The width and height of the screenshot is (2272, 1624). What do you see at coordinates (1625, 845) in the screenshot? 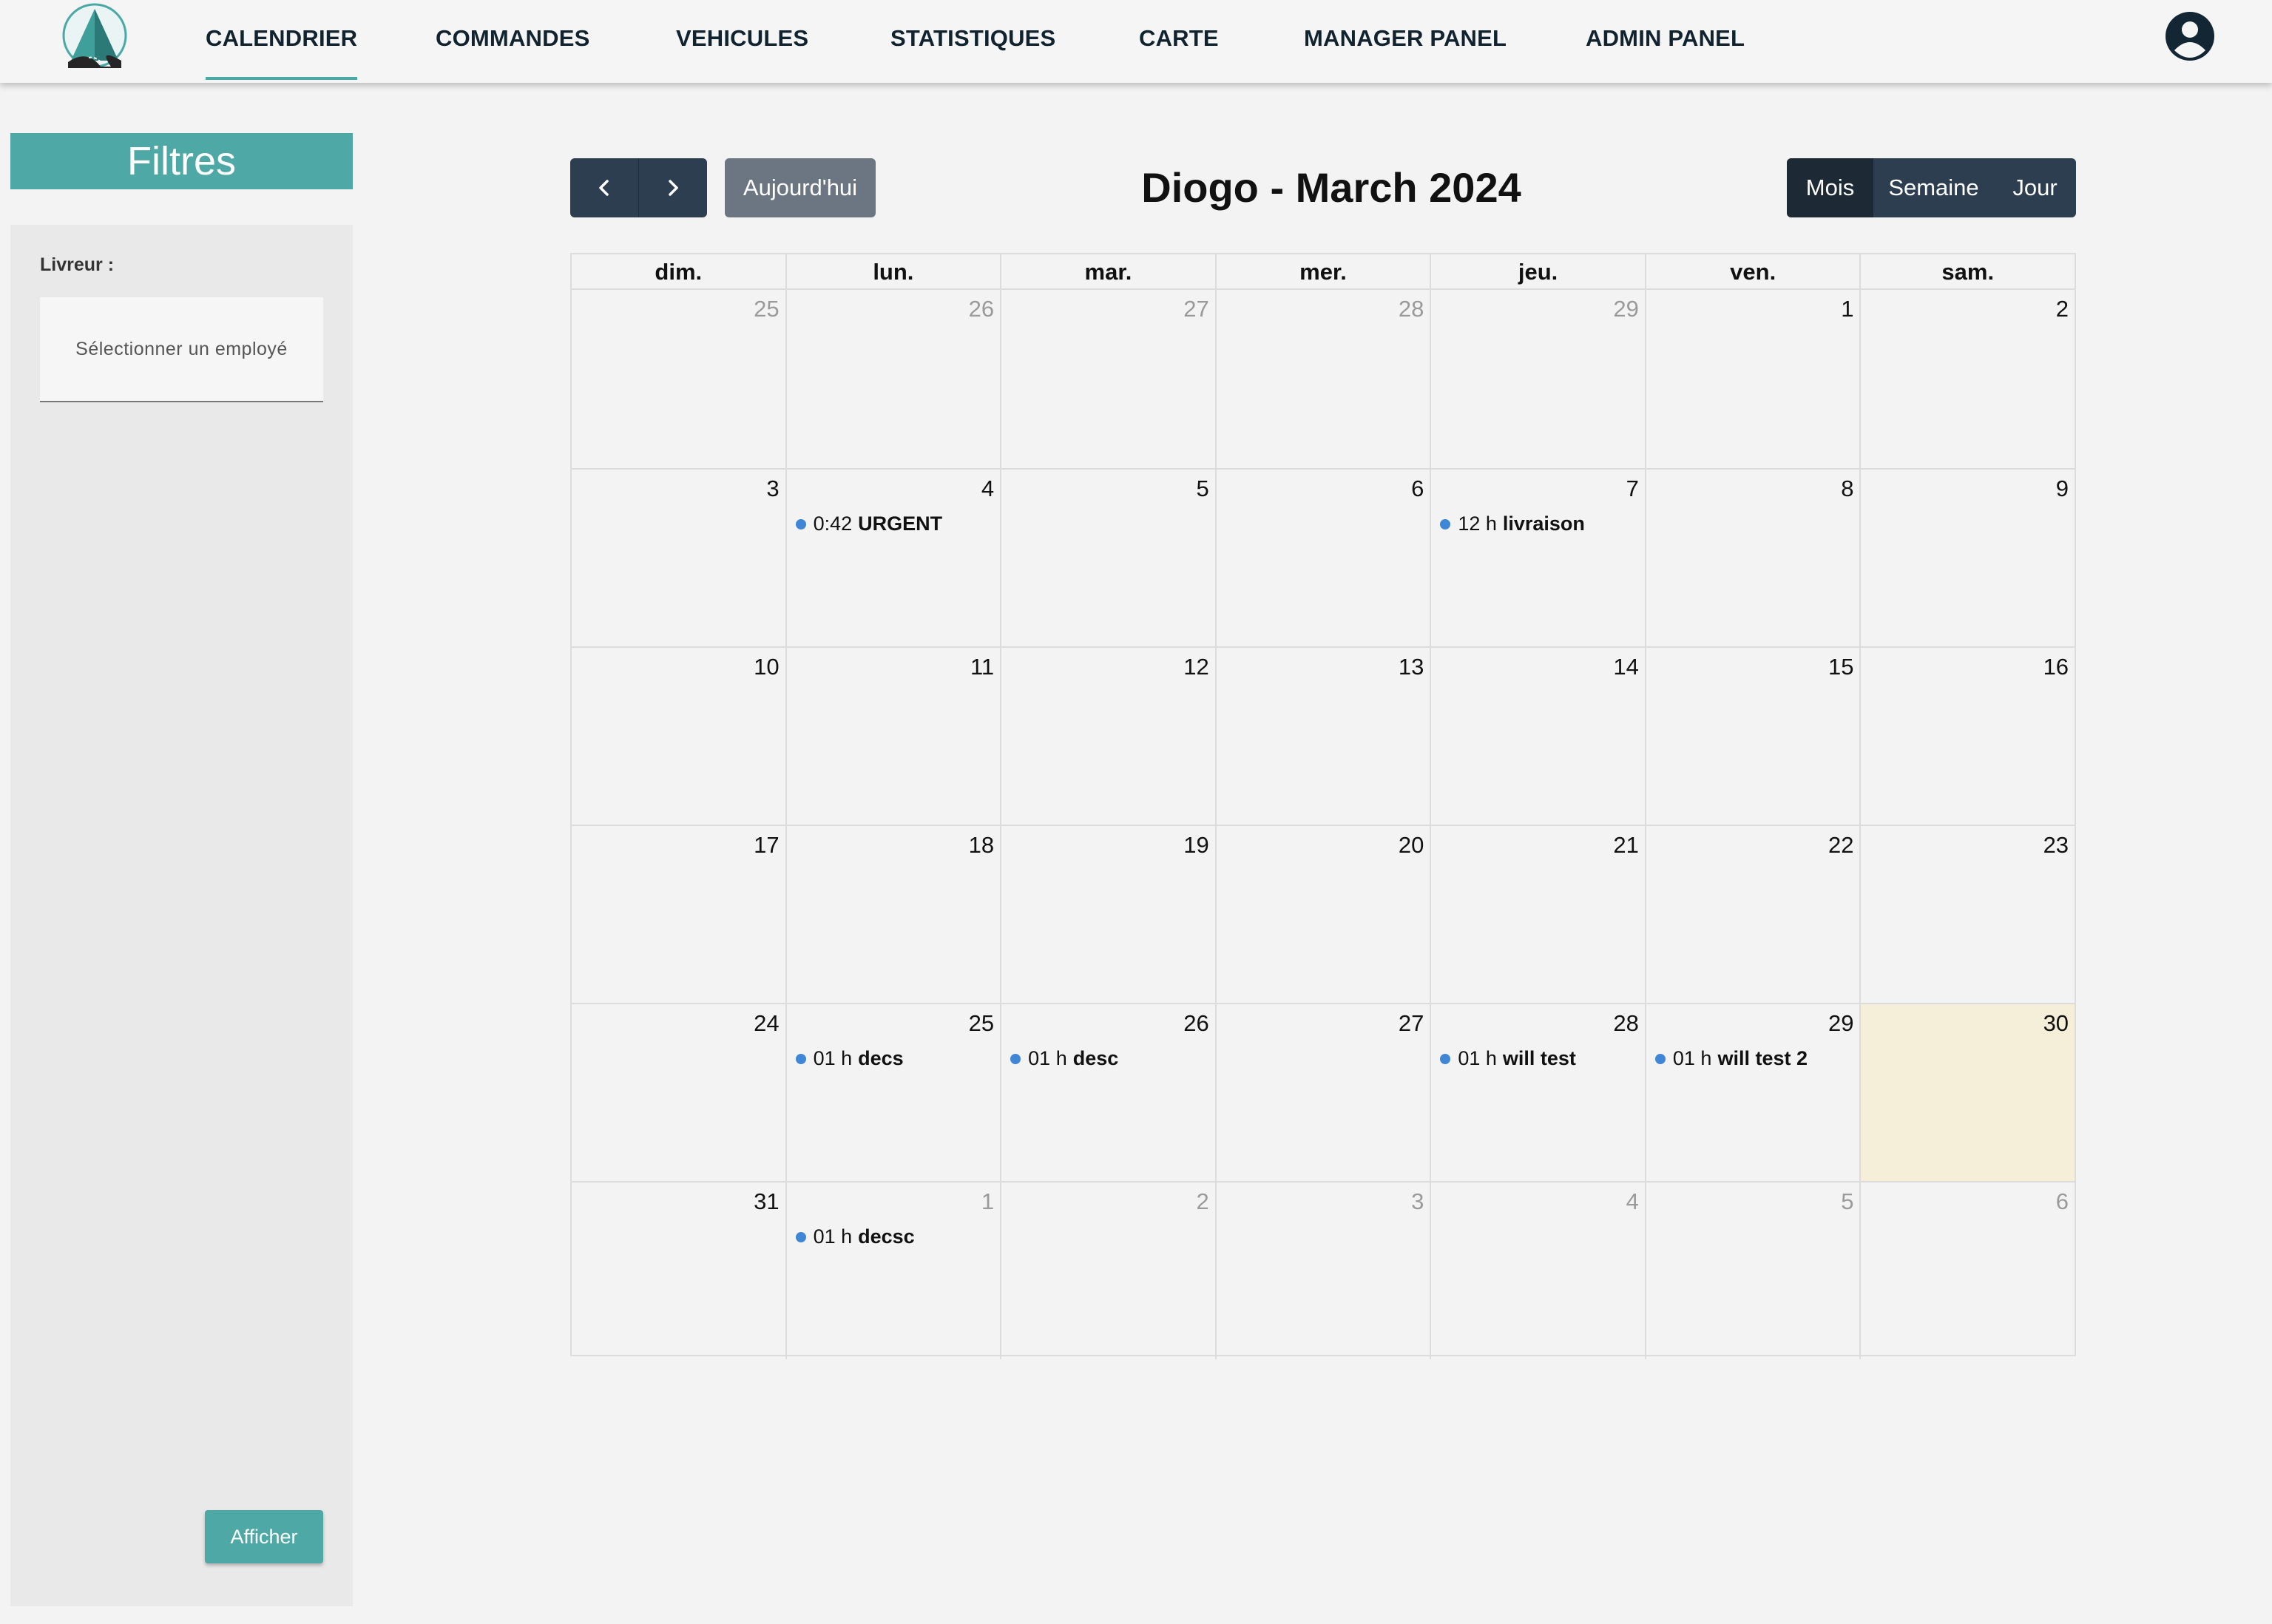
I see `day-number: 21` at bounding box center [1625, 845].